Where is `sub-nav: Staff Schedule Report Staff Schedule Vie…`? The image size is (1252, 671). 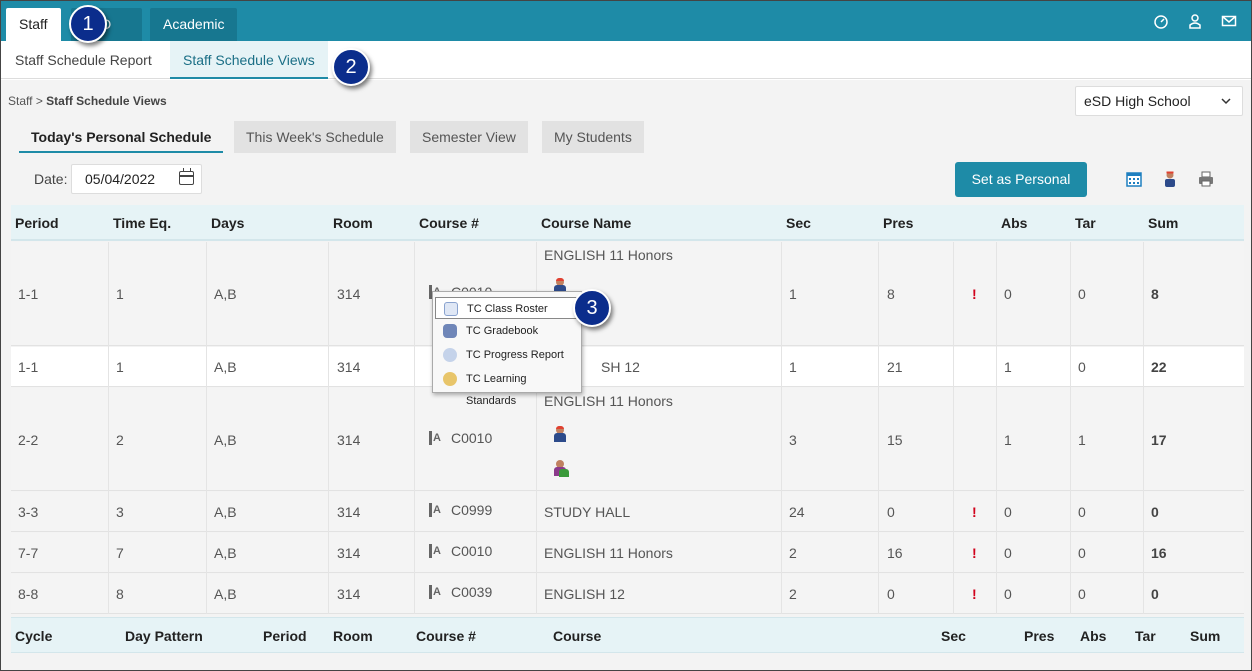 sub-nav: Staff Schedule Report Staff Schedule Vie… is located at coordinates (626, 60).